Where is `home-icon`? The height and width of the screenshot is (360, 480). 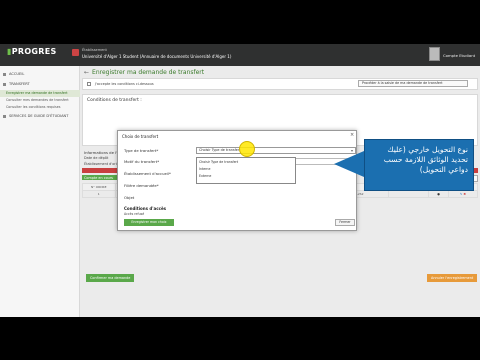
home-icon is located at coordinates (4, 74).